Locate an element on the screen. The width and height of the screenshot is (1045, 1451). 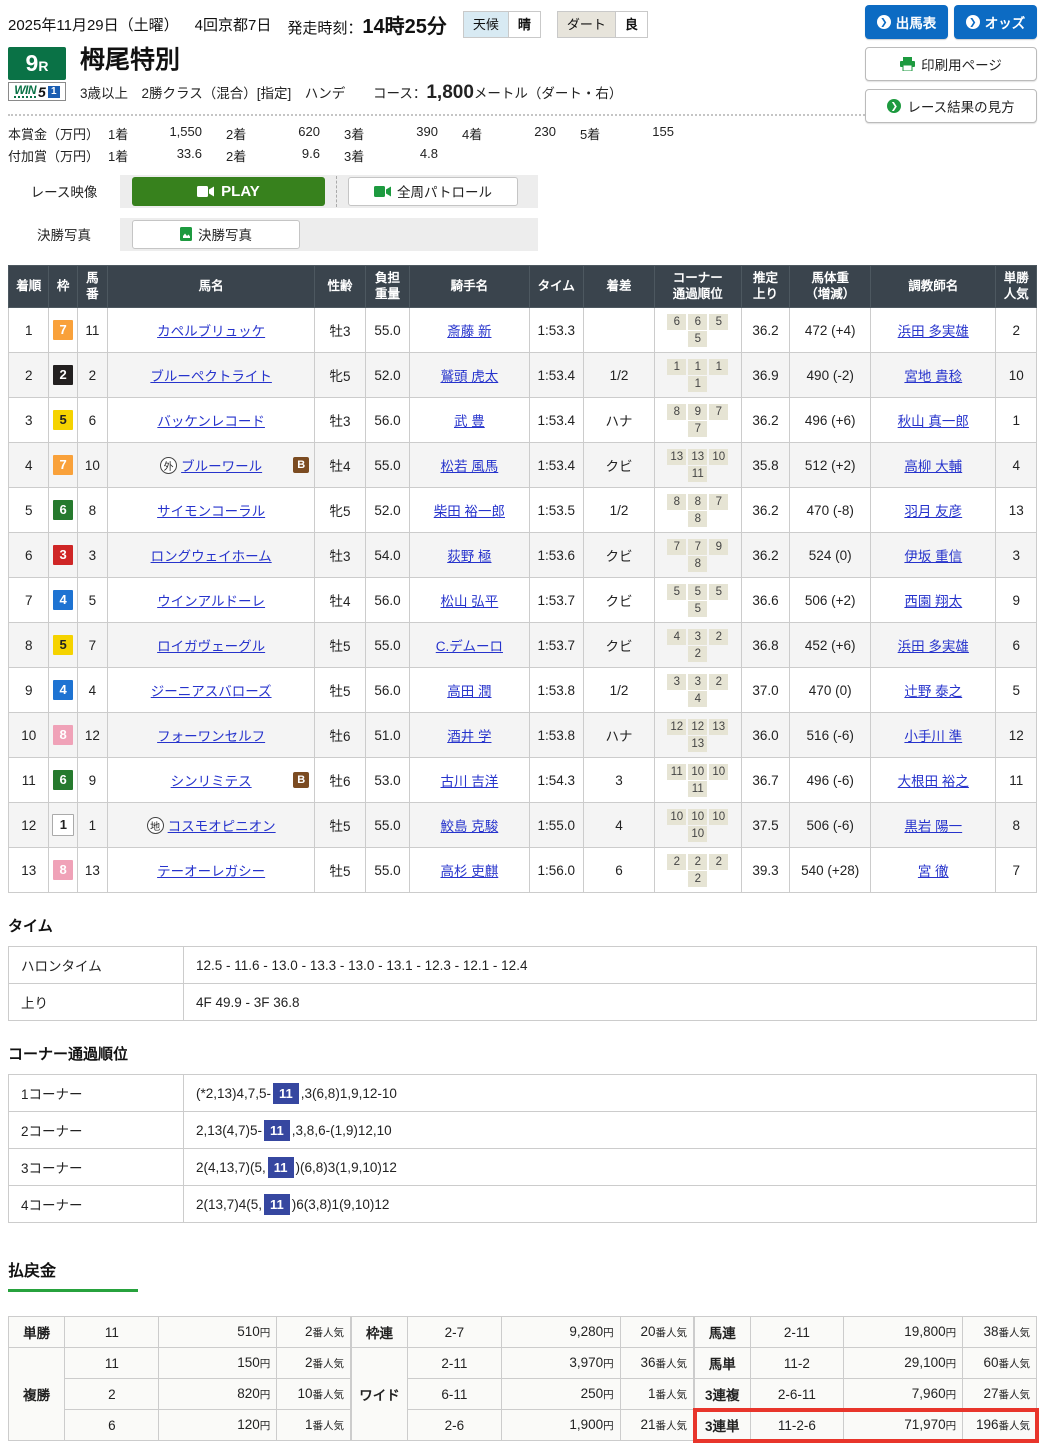
finish-position-cell: 2 is located at coordinates (28, 375).